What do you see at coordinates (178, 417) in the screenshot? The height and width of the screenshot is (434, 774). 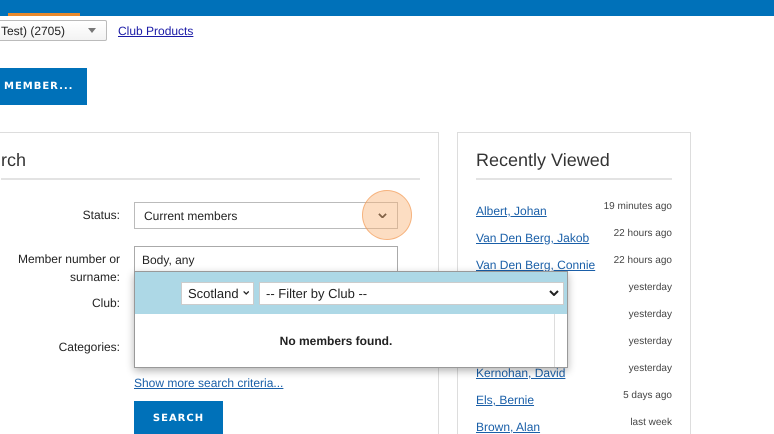 I see `search-button: SEARCH` at bounding box center [178, 417].